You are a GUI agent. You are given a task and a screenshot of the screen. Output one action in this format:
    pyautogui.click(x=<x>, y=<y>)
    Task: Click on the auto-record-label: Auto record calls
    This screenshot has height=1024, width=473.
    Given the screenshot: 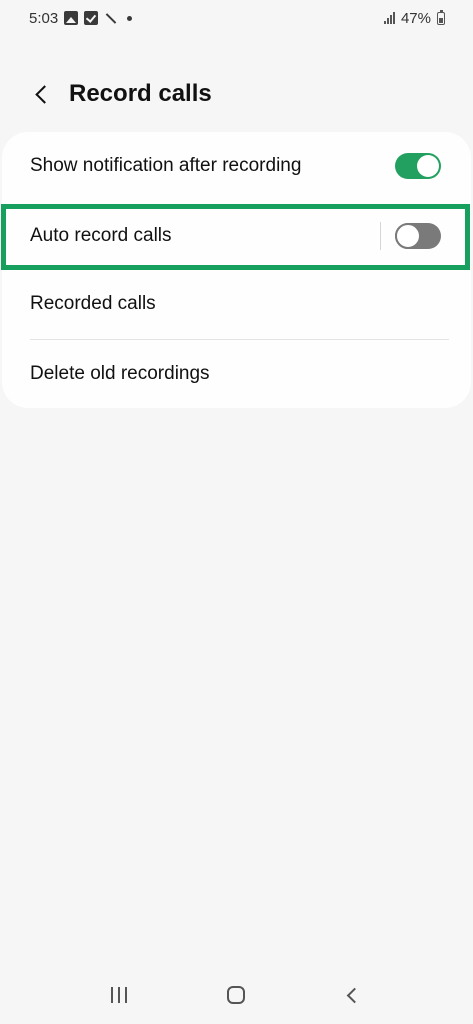 What is the action you would take?
    pyautogui.click(x=101, y=235)
    